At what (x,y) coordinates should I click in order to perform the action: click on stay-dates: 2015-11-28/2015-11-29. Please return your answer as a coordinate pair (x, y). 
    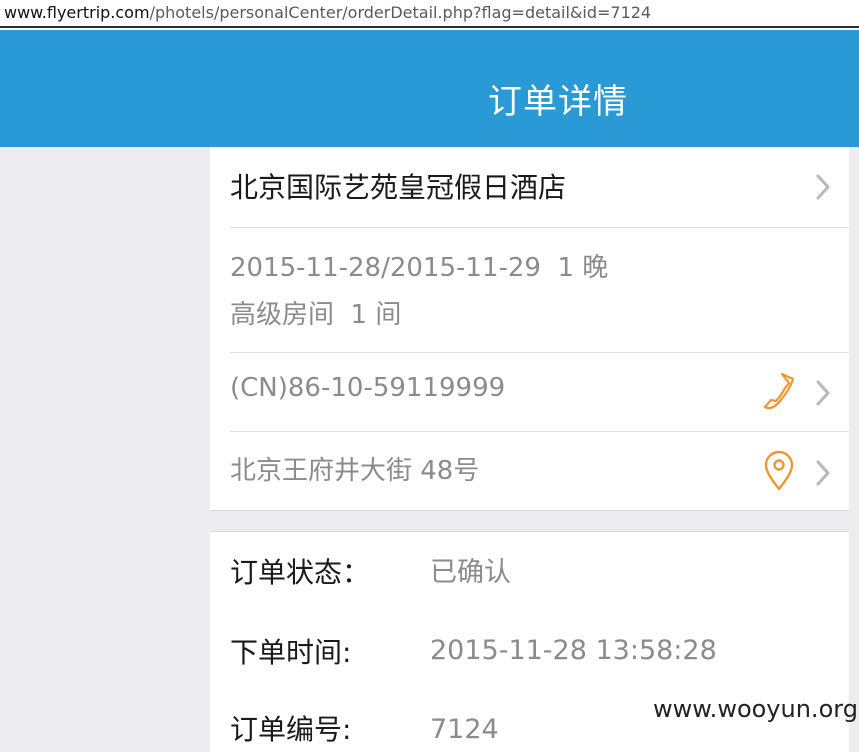
    Looking at the image, I should click on (385, 268).